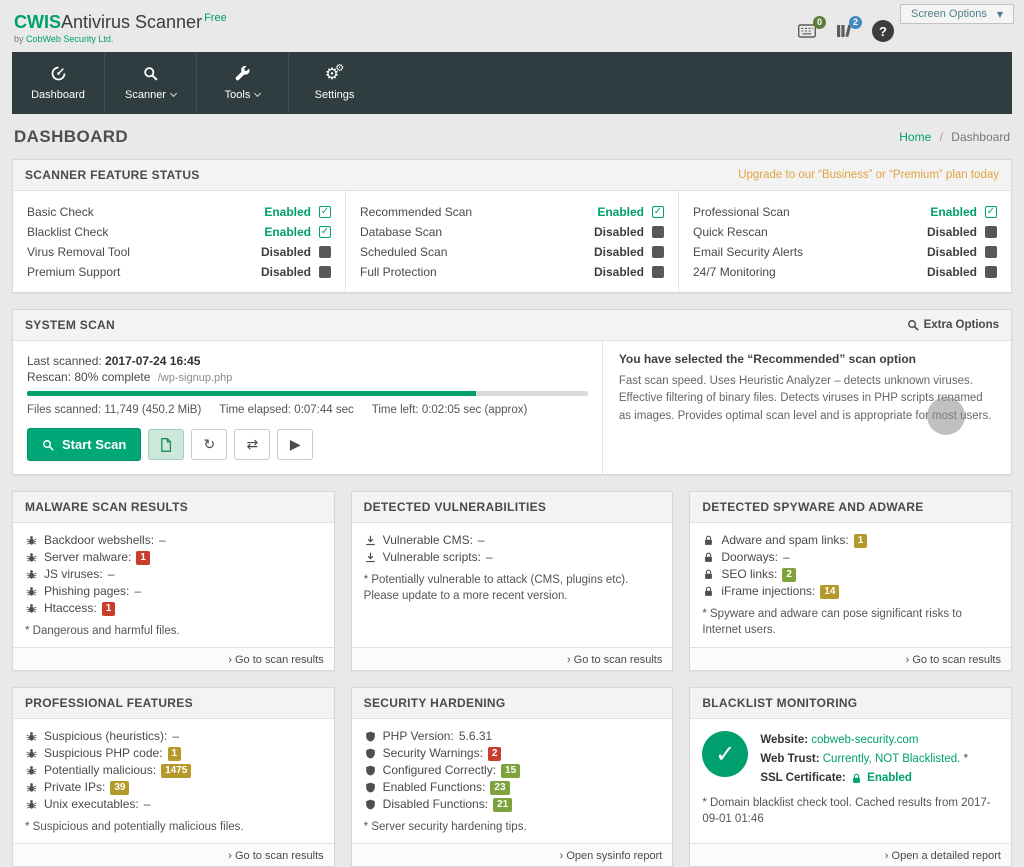 The width and height of the screenshot is (1024, 867). I want to click on card-item: Configured Correctly: 15, so click(512, 770).